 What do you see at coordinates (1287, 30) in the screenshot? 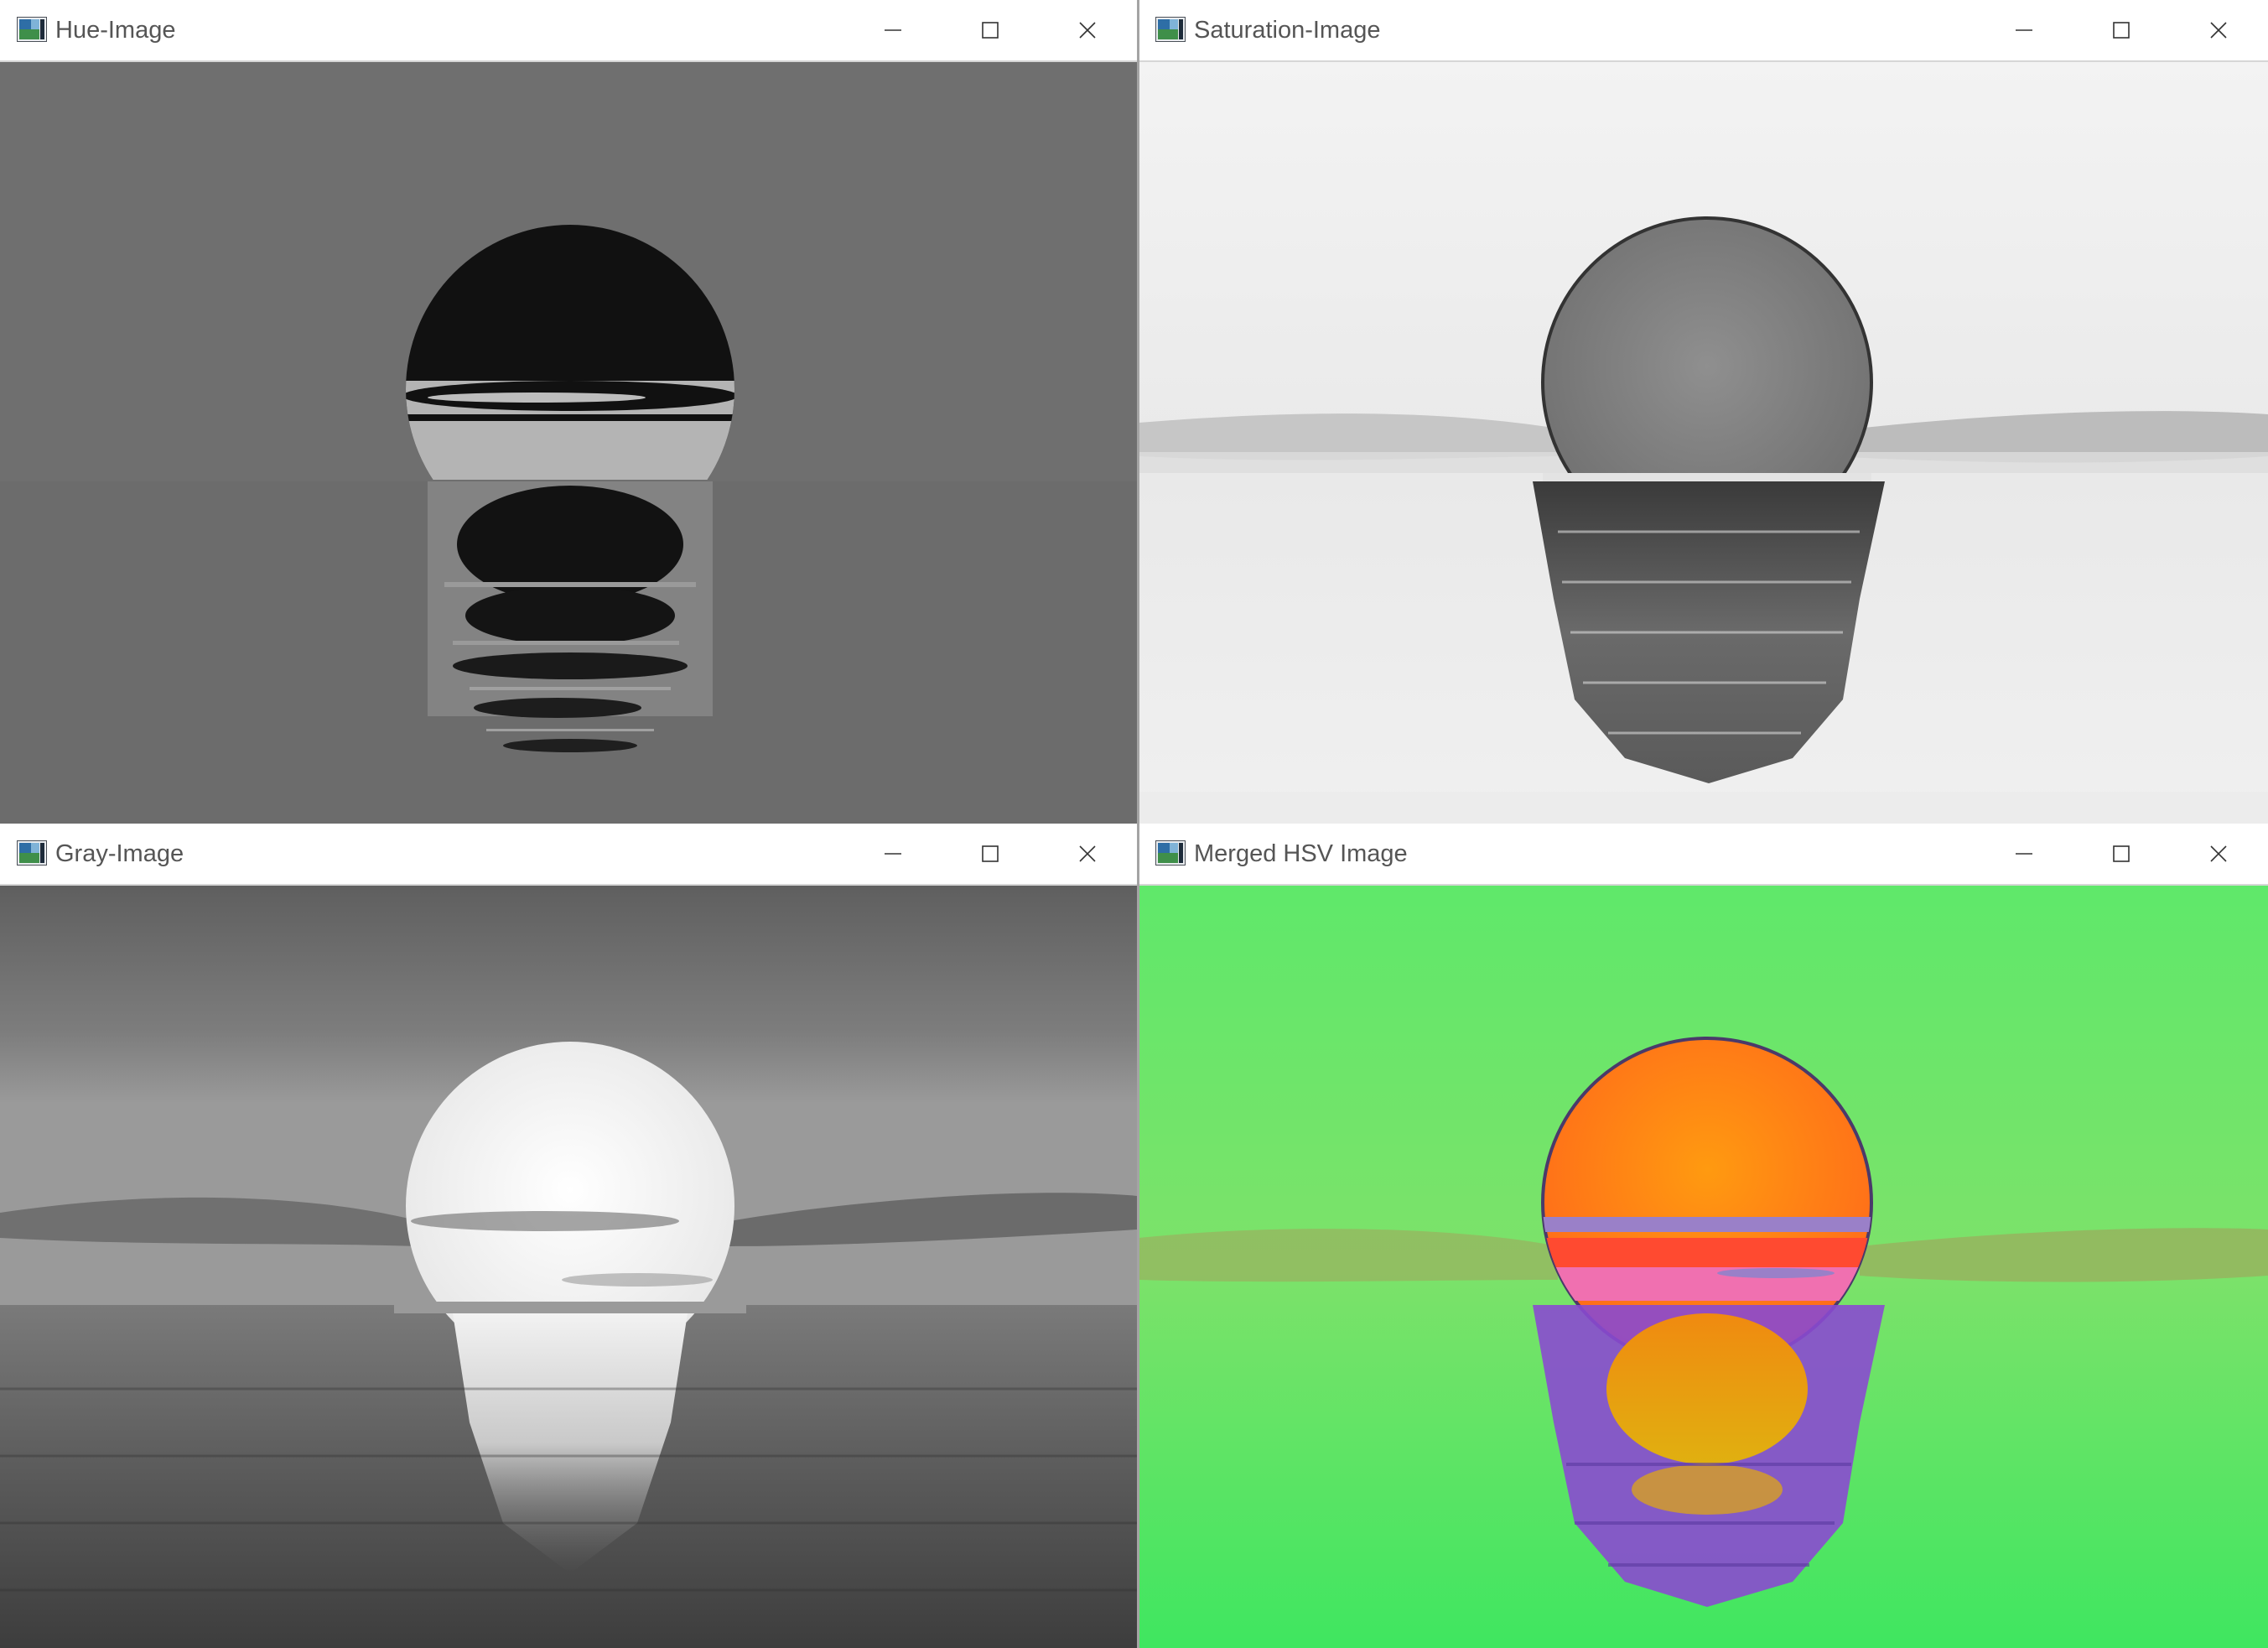
I see `window-title: Saturation-Image` at bounding box center [1287, 30].